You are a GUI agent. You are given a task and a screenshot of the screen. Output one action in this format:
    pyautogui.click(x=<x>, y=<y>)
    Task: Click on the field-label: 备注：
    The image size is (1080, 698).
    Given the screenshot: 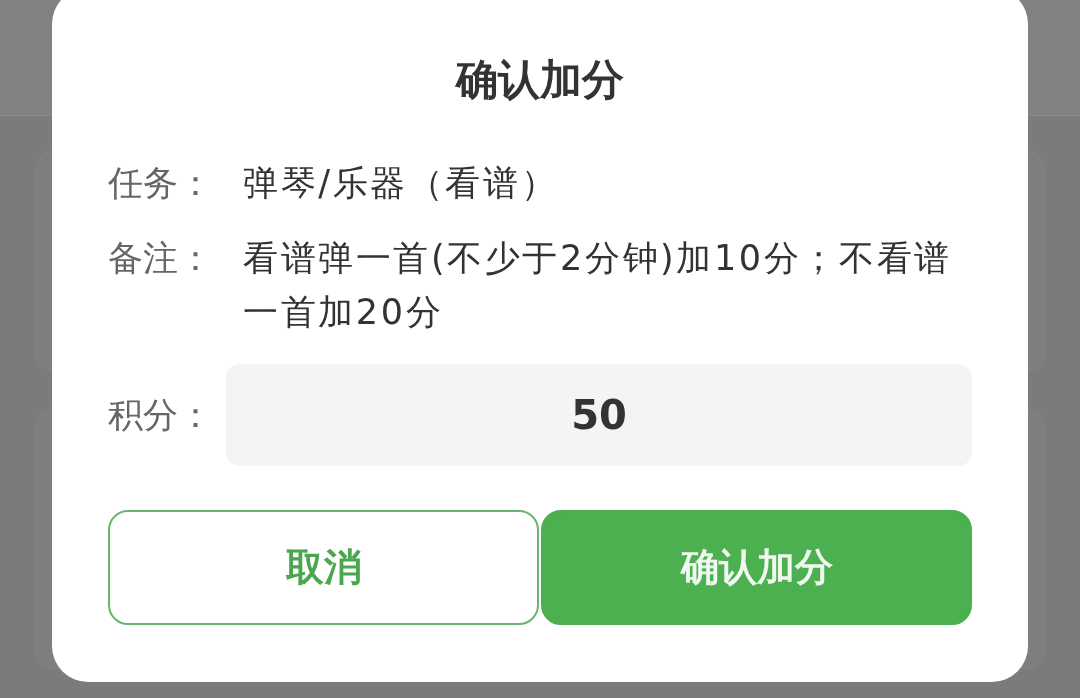 What is the action you would take?
    pyautogui.click(x=161, y=258)
    